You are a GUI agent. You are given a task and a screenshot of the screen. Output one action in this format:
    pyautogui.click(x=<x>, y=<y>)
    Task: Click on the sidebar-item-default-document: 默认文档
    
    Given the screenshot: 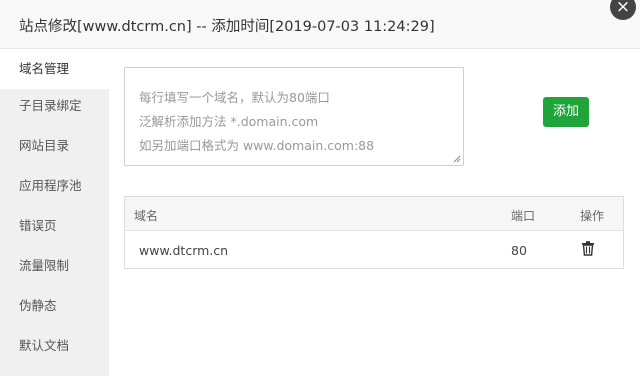 What is the action you would take?
    pyautogui.click(x=54, y=346)
    